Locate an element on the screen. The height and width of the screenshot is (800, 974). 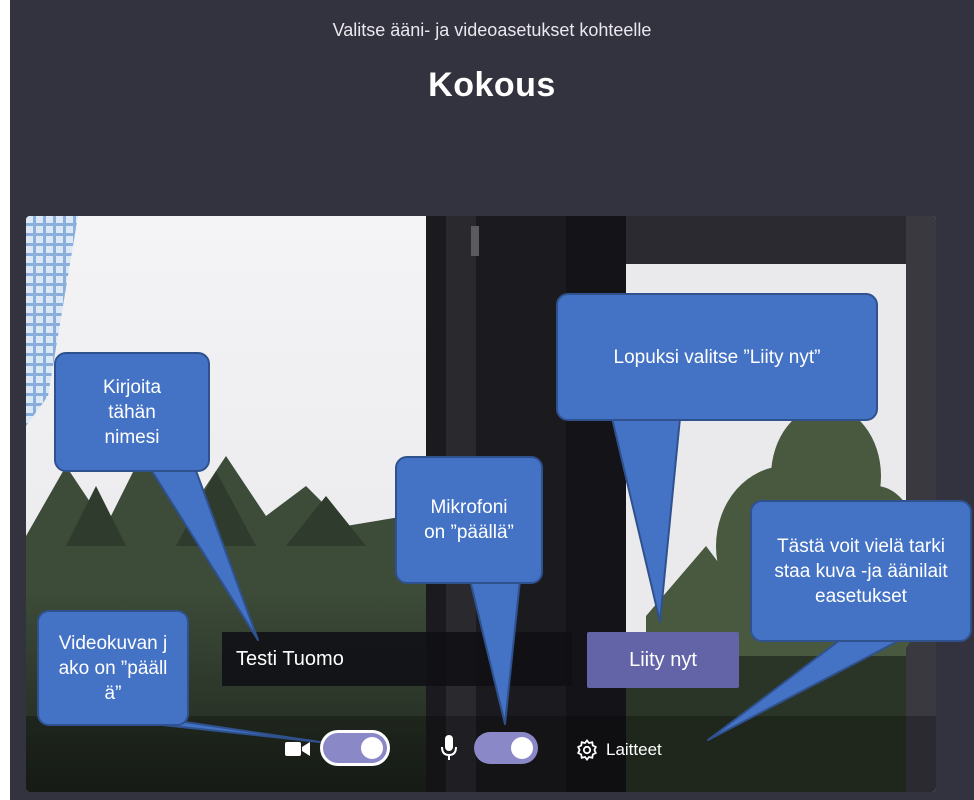
devices-button: Laitteet is located at coordinates (619, 750).